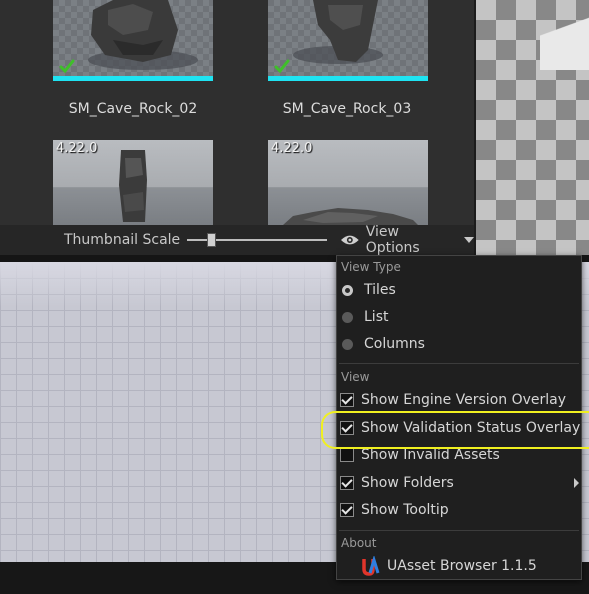 This screenshot has width=589, height=594. Describe the element at coordinates (133, 182) in the screenshot. I see `asset-tile-3: 4.22.0` at that location.